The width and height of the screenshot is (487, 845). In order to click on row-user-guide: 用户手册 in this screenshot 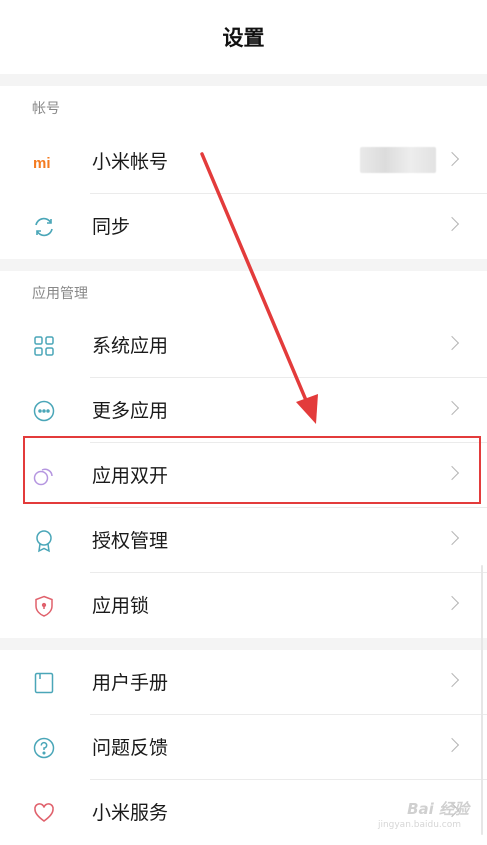, I will do `click(243, 682)`.